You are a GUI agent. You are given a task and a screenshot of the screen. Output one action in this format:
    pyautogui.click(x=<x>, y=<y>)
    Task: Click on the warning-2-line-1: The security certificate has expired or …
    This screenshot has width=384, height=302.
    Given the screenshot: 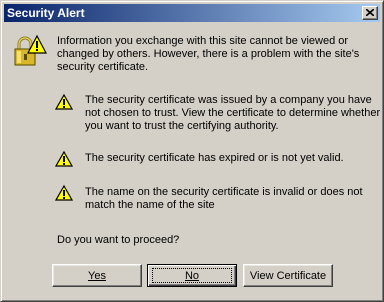 What is the action you would take?
    pyautogui.click(x=214, y=158)
    